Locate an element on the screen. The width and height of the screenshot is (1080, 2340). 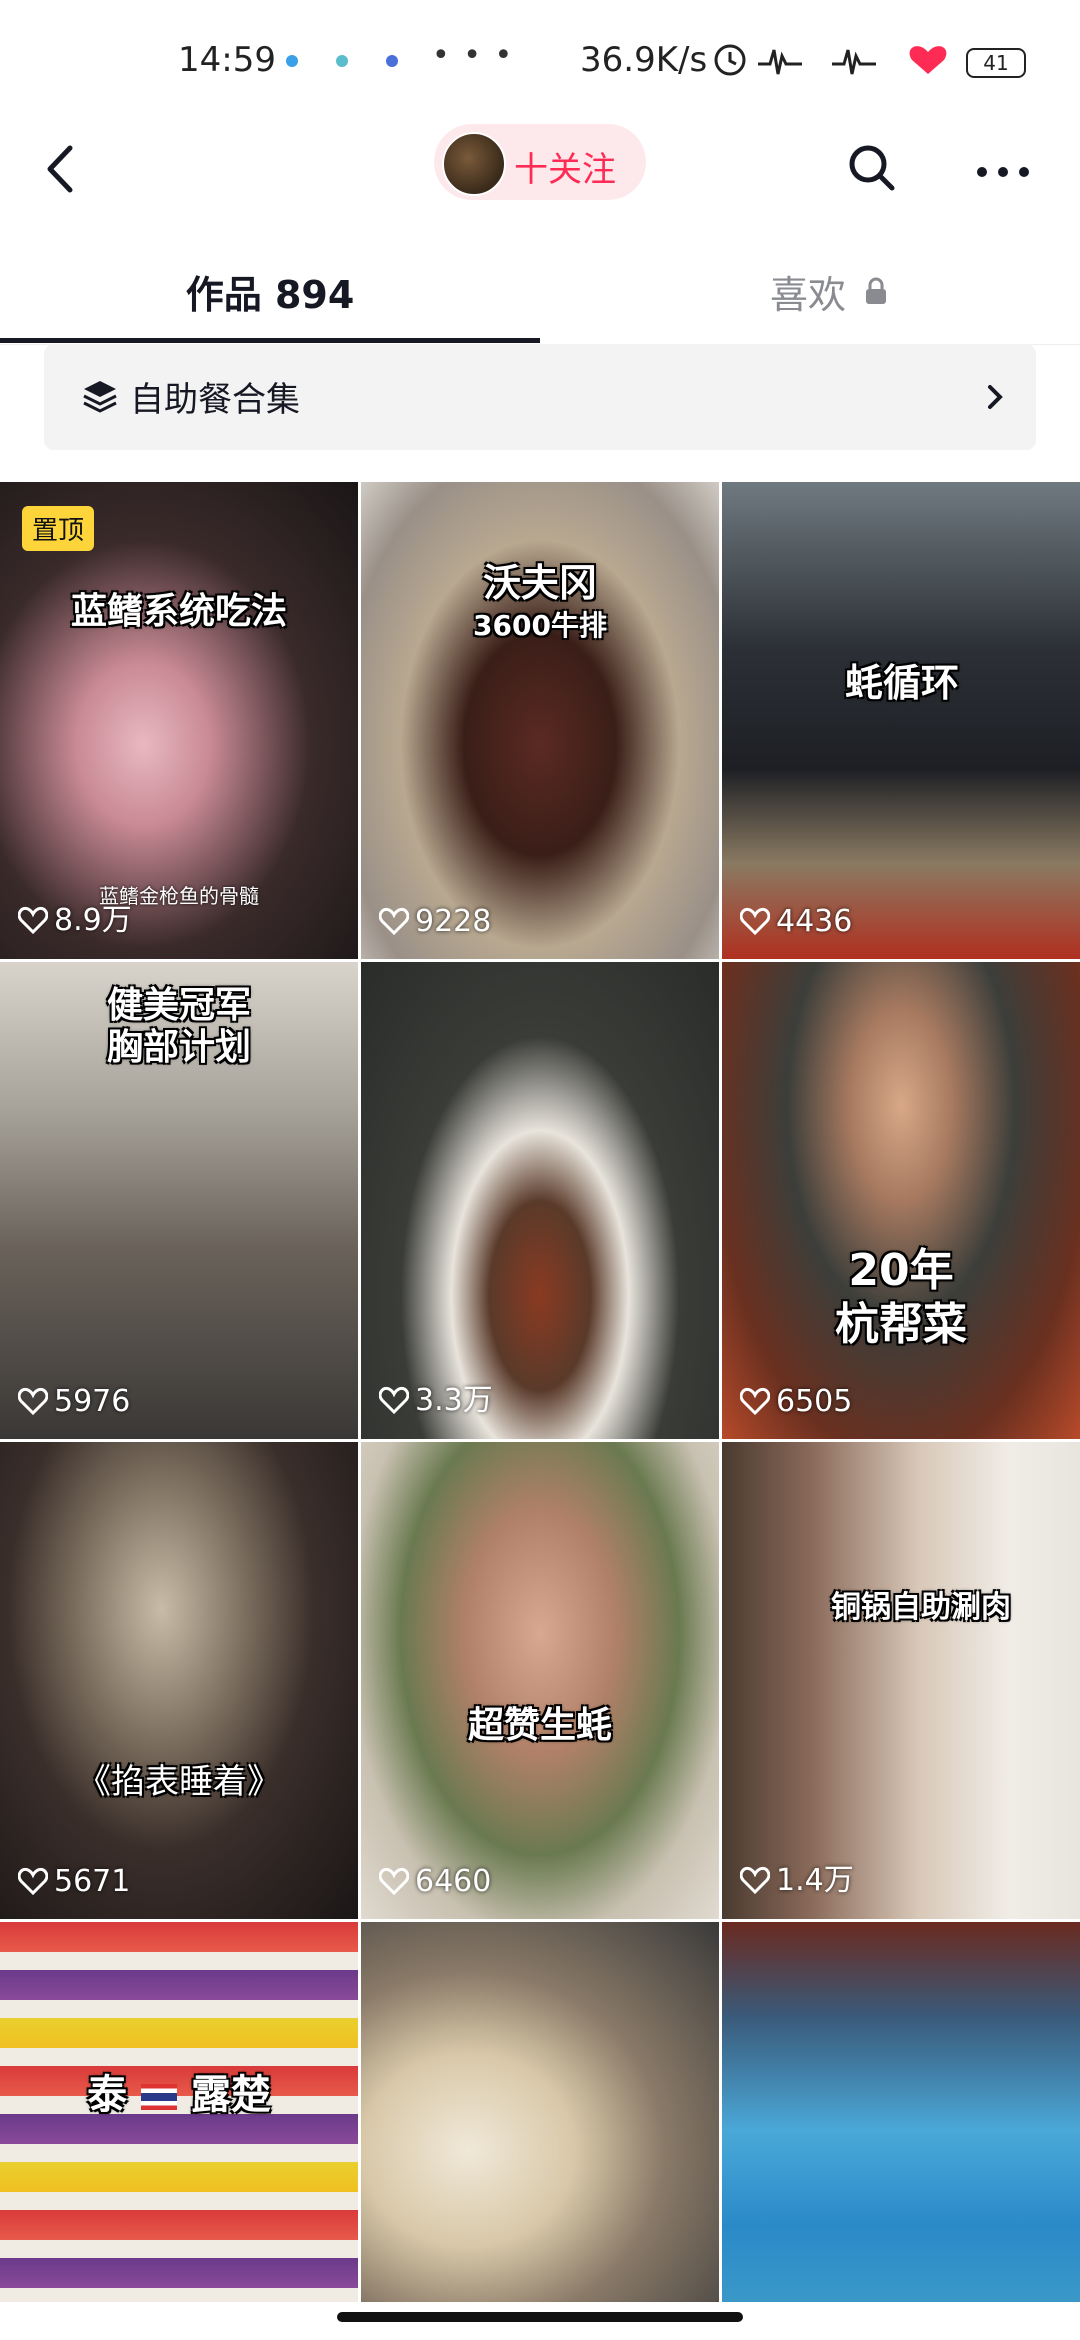
like-count: 5671 is located at coordinates (74, 1881).